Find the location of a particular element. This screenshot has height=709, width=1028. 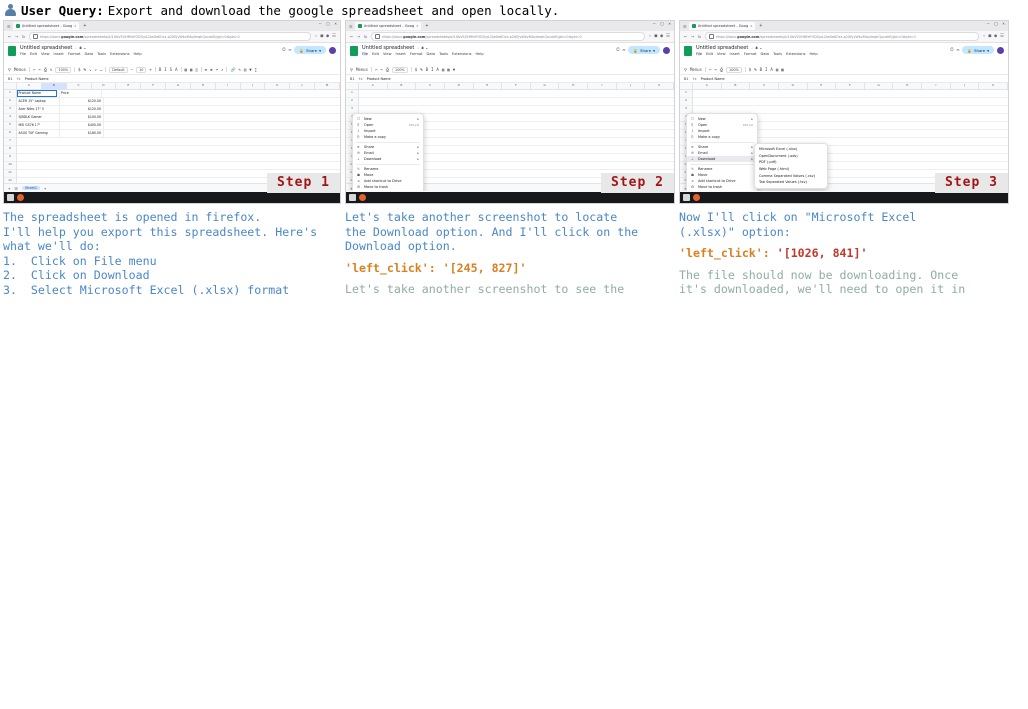

clock-history-icon: ⏱ is located at coordinates (618, 50).